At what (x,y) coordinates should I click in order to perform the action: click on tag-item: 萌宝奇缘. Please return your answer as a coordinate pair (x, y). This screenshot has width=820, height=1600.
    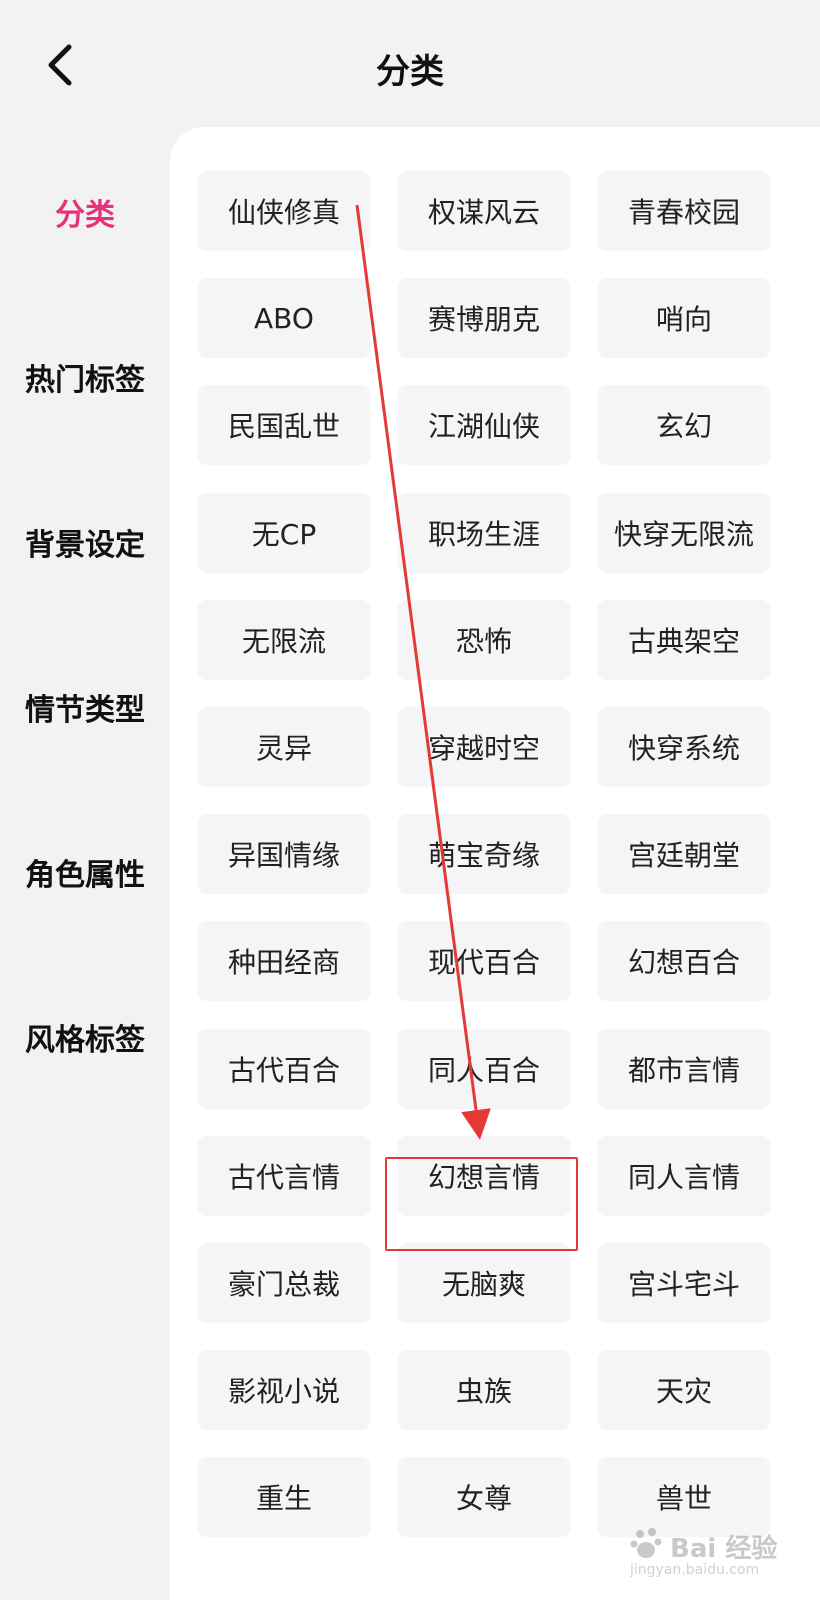
    Looking at the image, I should click on (484, 854).